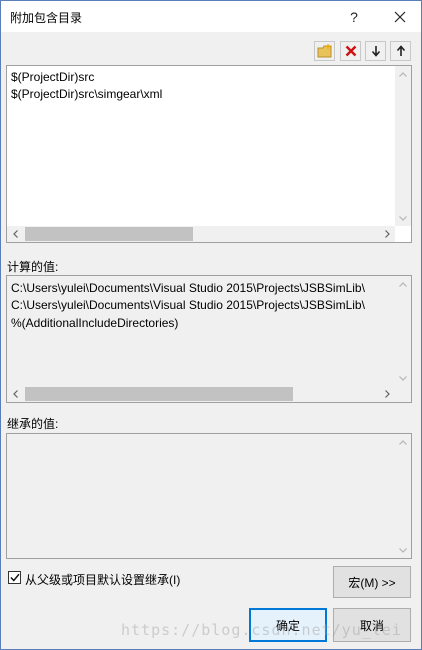  I want to click on close-icon, so click(400, 16).